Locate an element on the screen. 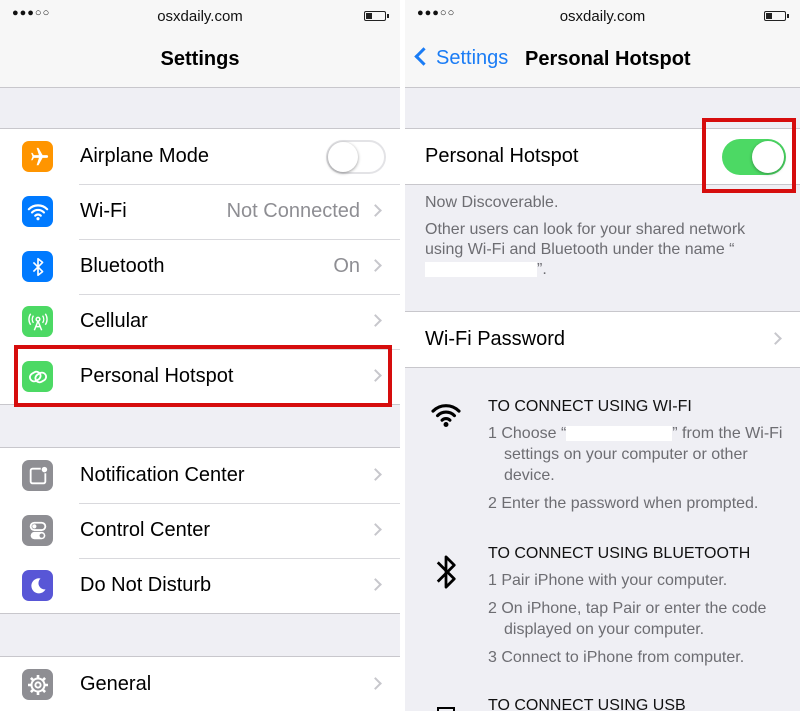  row-value: On is located at coordinates (346, 266).